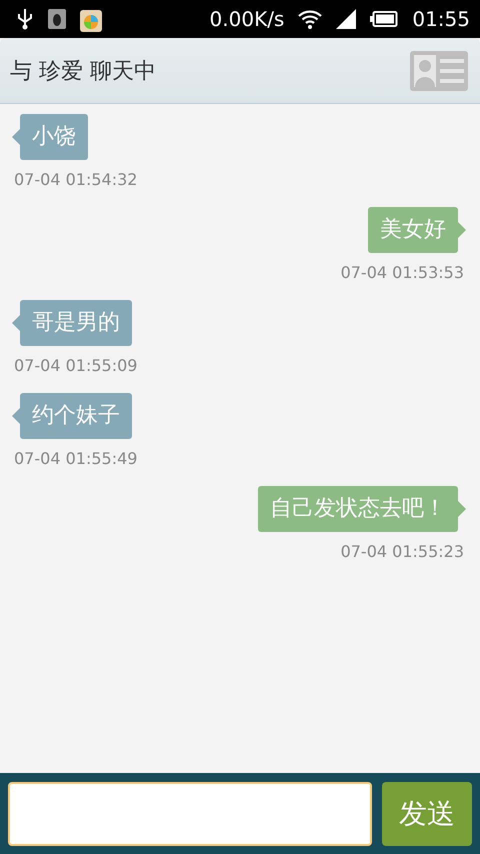 This screenshot has width=480, height=854. I want to click on message-time: 07-04 01:54:32, so click(75, 179).